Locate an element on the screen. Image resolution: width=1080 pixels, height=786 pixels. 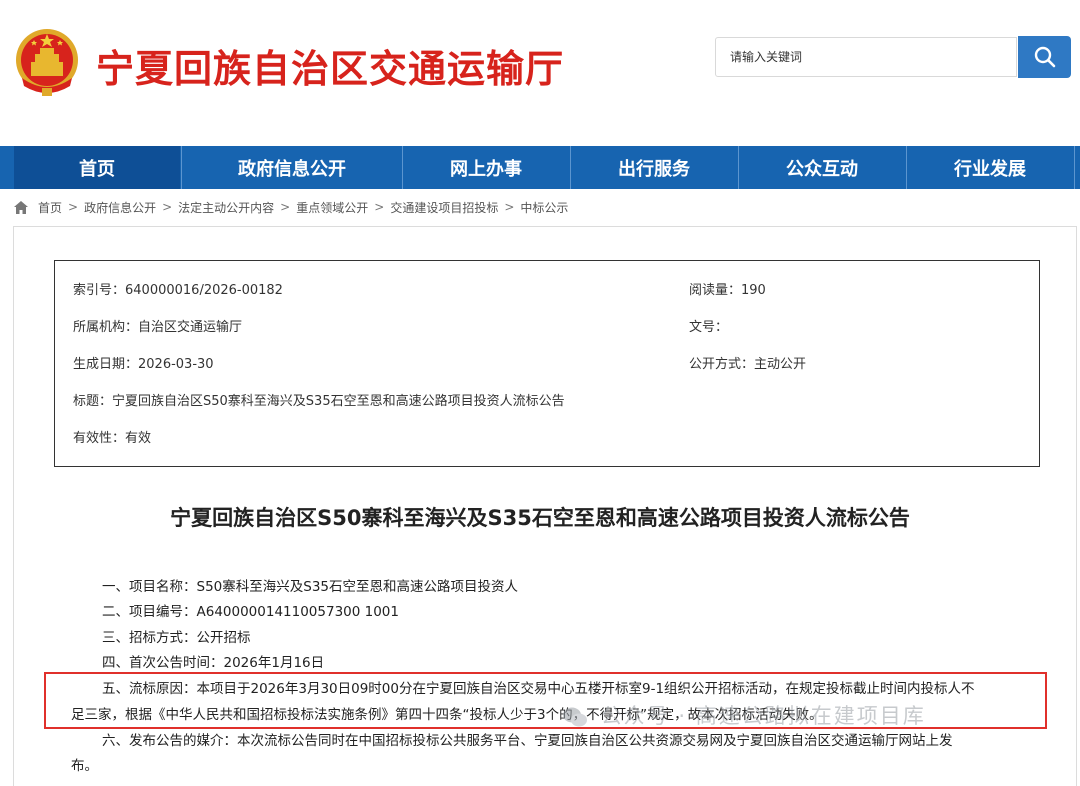
meta-agency: 所属机构：自治区交通运输厅 is located at coordinates (158, 327).